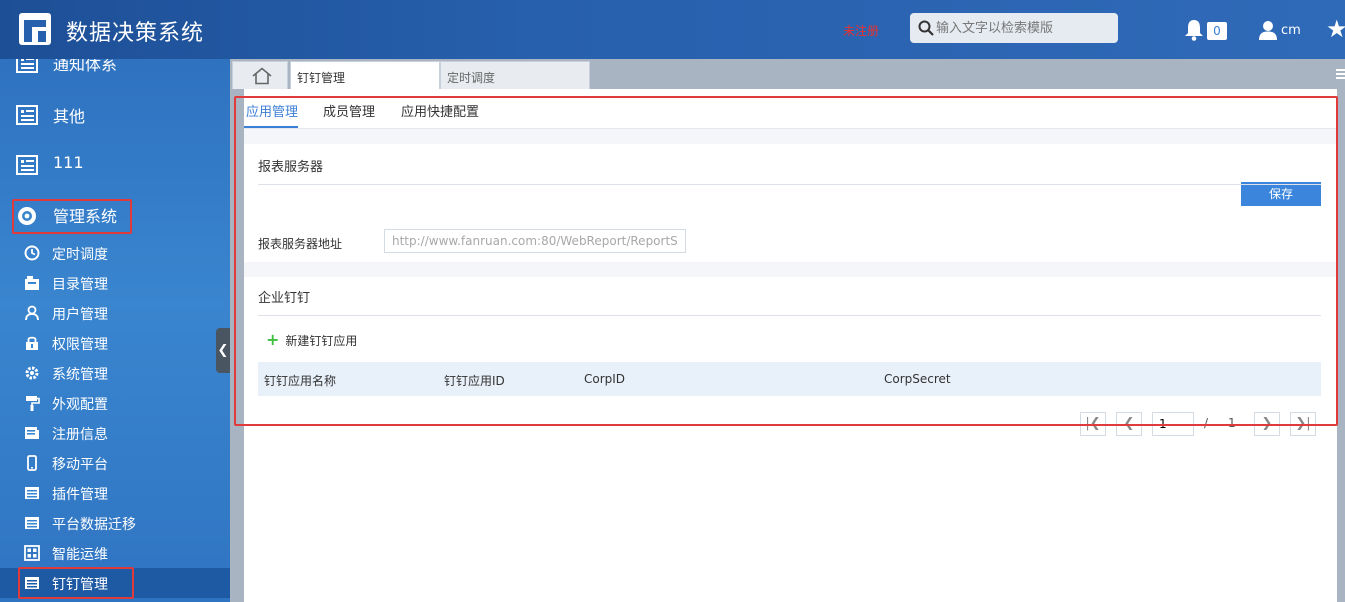 The height and width of the screenshot is (602, 1345). I want to click on sidebar-item-system: 系统管理, so click(115, 373).